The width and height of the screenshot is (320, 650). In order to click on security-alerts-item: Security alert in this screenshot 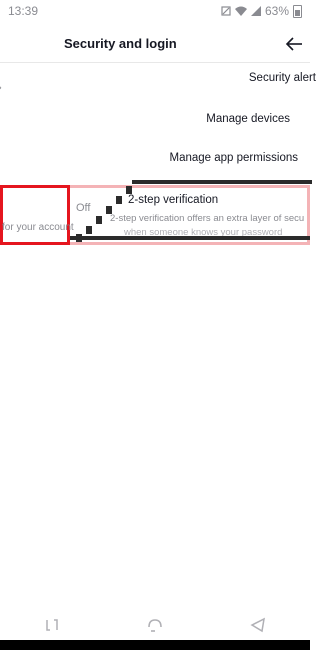, I will do `click(282, 78)`.